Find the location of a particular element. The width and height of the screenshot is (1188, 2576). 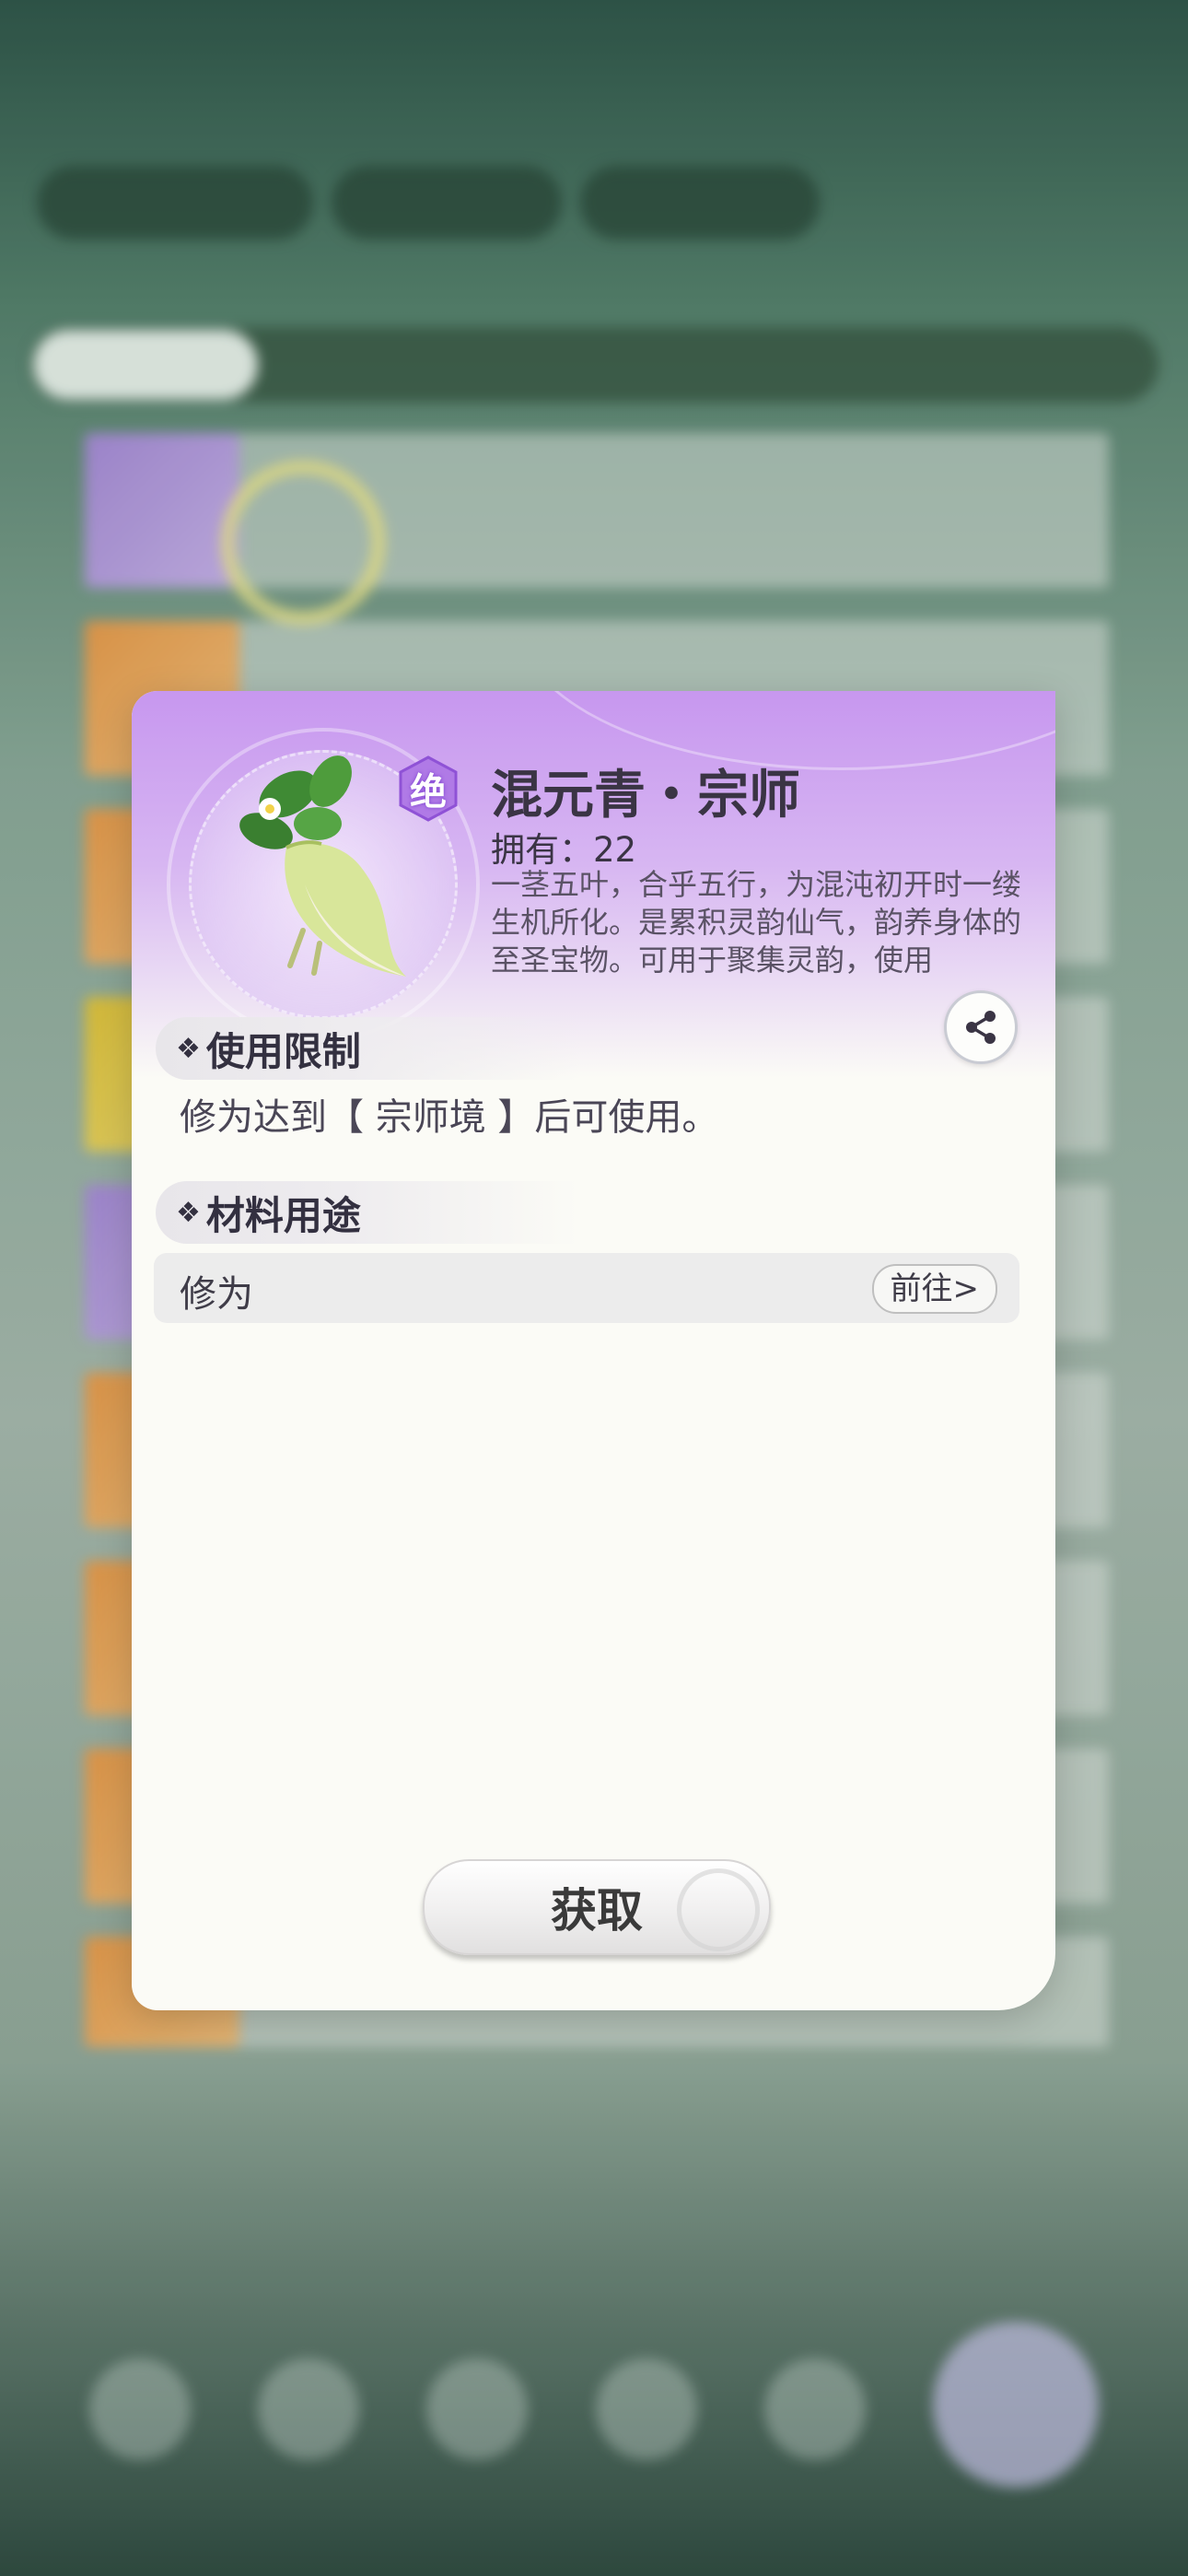

item-owned: 拥有：22 is located at coordinates (563, 847).